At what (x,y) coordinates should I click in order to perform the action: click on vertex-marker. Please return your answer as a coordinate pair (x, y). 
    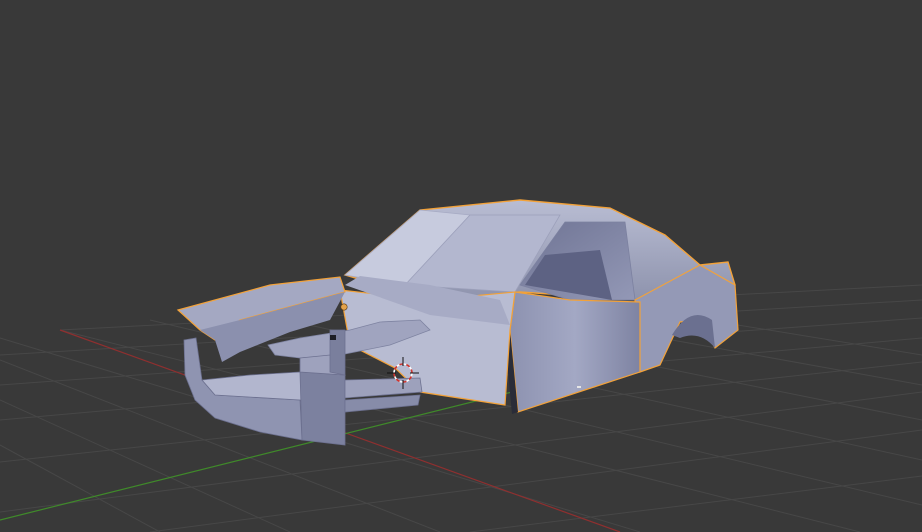
    Looking at the image, I should click on (579, 387).